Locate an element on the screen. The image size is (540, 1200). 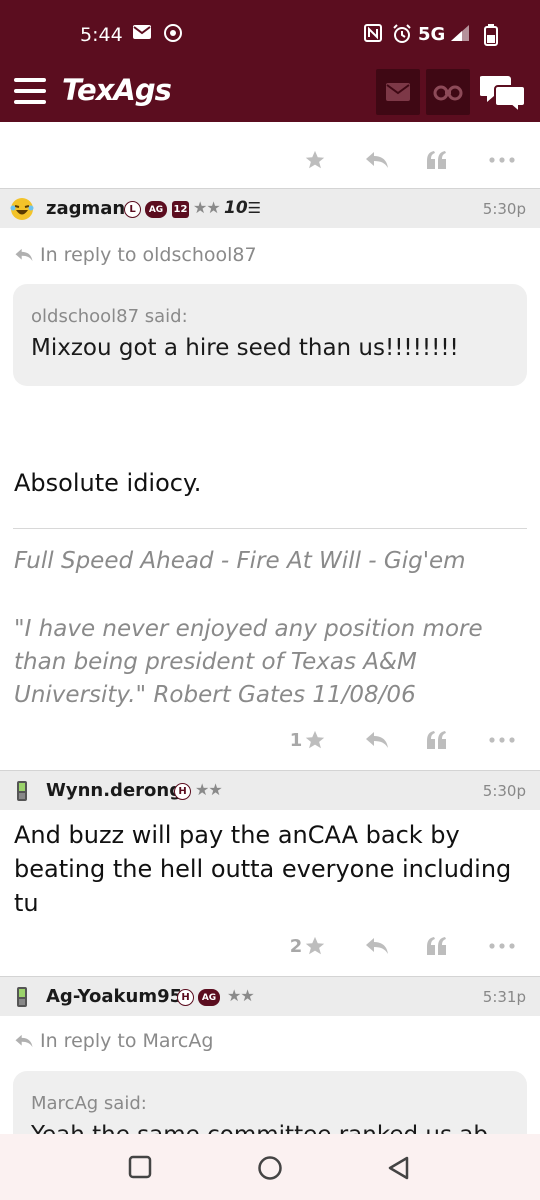
binoculars-icon is located at coordinates (448, 92).